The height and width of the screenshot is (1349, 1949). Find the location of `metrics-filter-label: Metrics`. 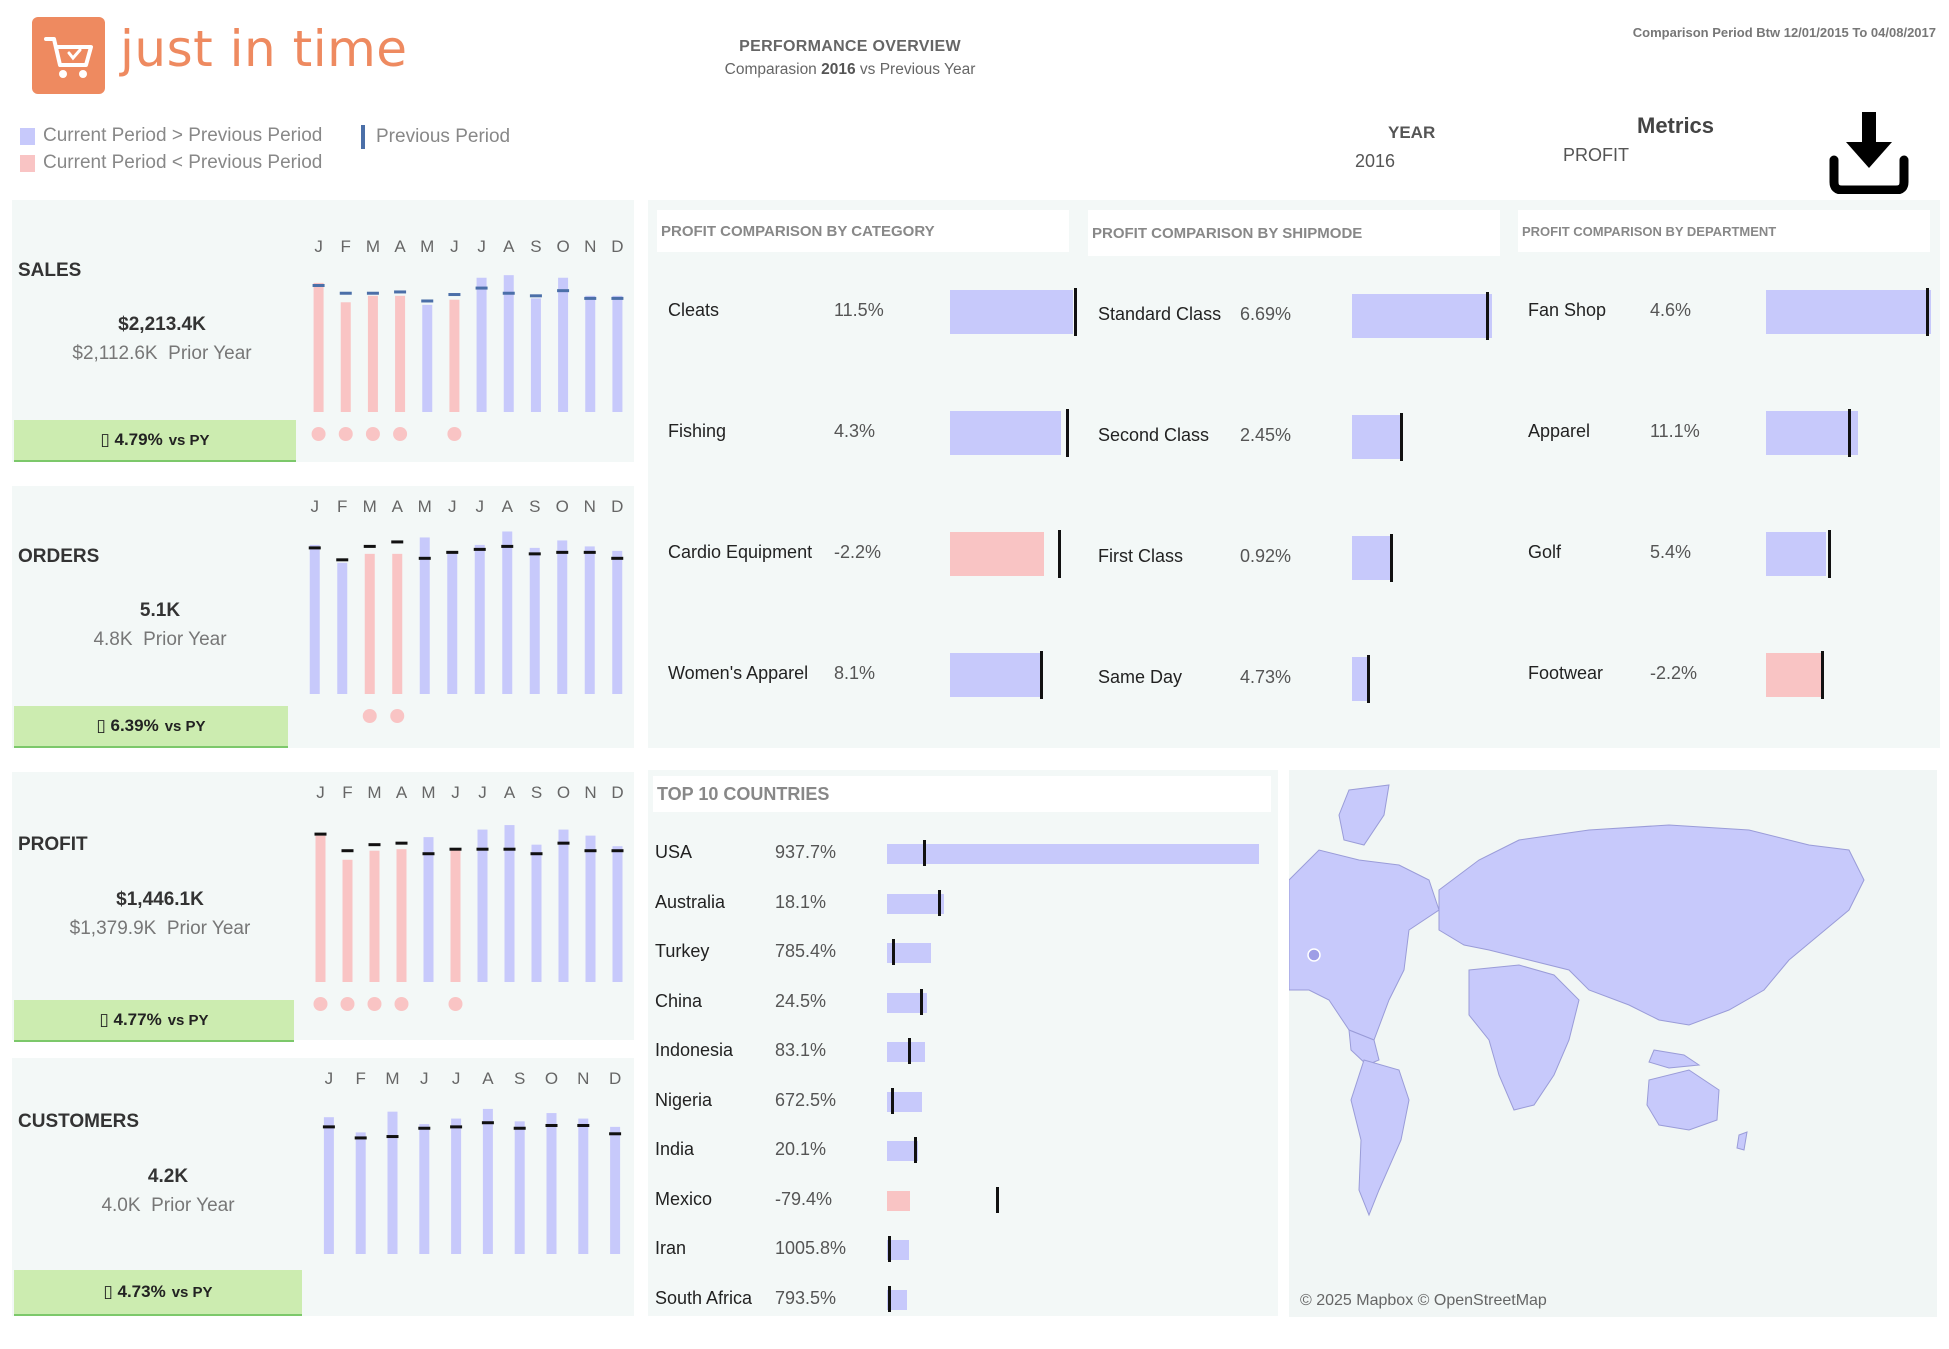

metrics-filter-label: Metrics is located at coordinates (1676, 125).